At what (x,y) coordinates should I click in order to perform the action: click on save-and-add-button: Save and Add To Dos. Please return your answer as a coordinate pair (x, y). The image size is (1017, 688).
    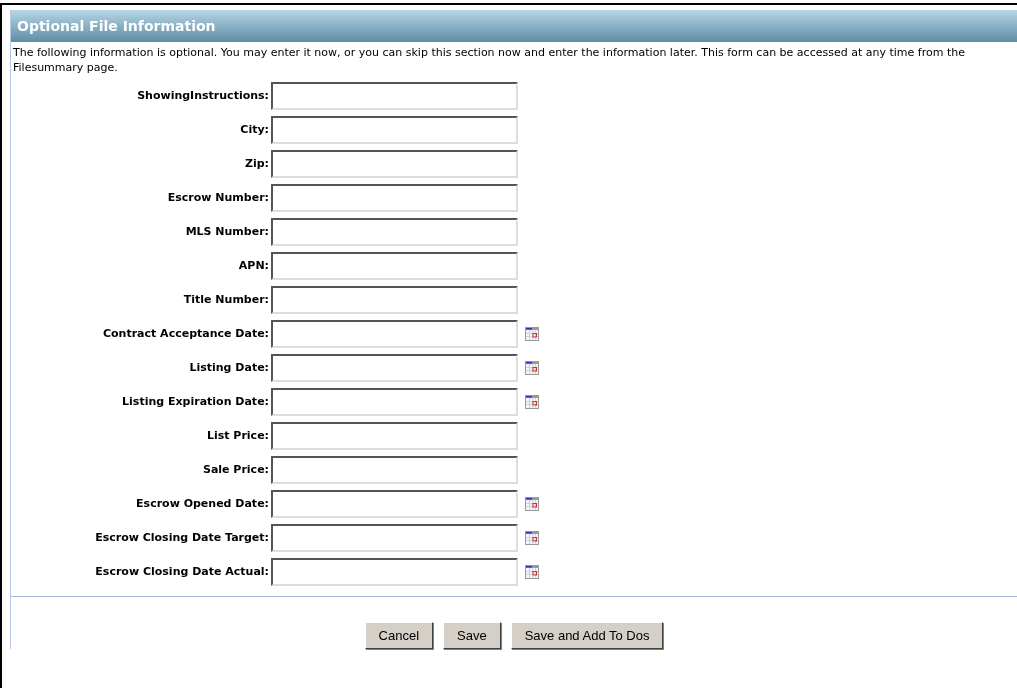
    Looking at the image, I should click on (587, 635).